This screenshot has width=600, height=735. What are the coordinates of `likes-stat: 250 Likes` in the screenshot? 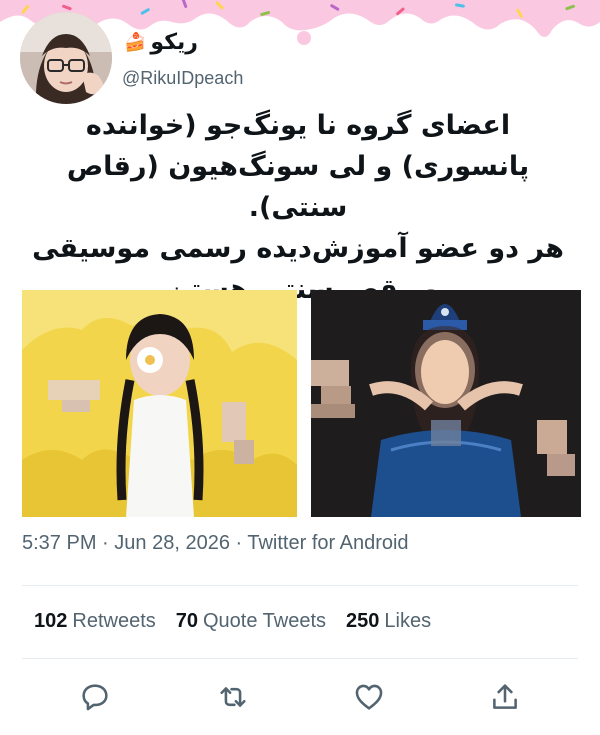 It's located at (388, 621).